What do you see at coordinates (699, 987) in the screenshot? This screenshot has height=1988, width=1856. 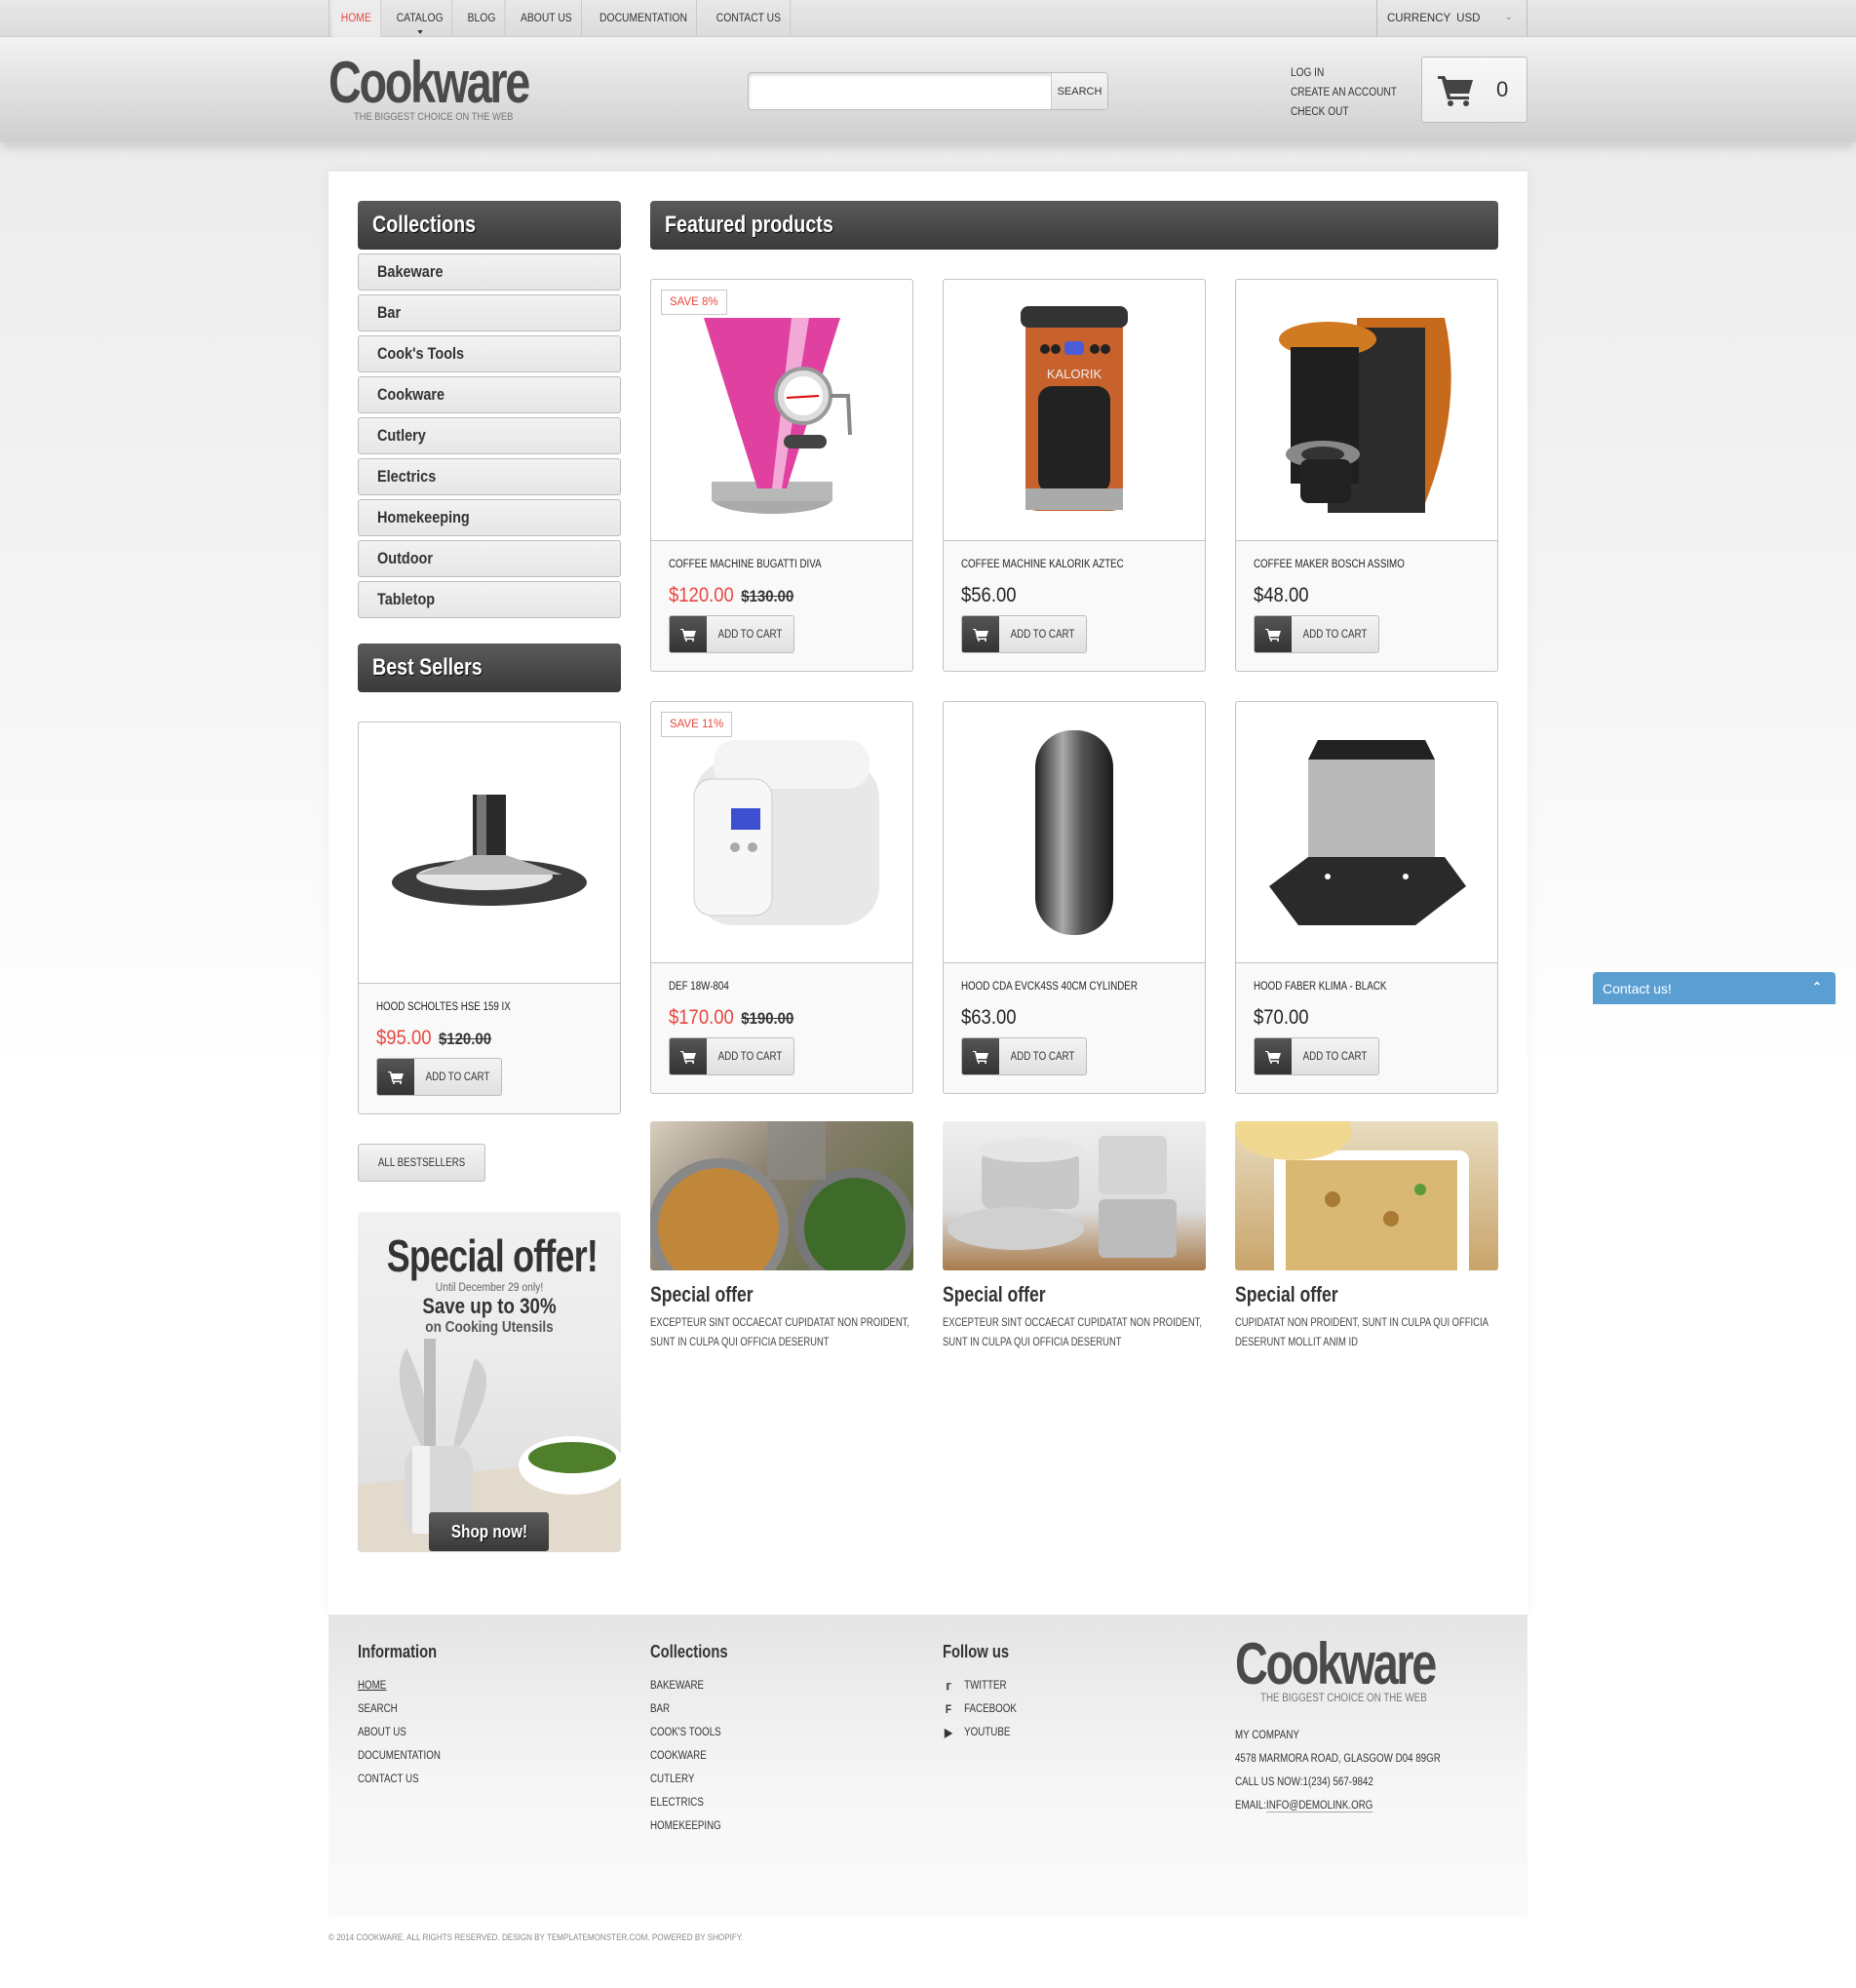 I see `product-name: DEF 18W-804` at bounding box center [699, 987].